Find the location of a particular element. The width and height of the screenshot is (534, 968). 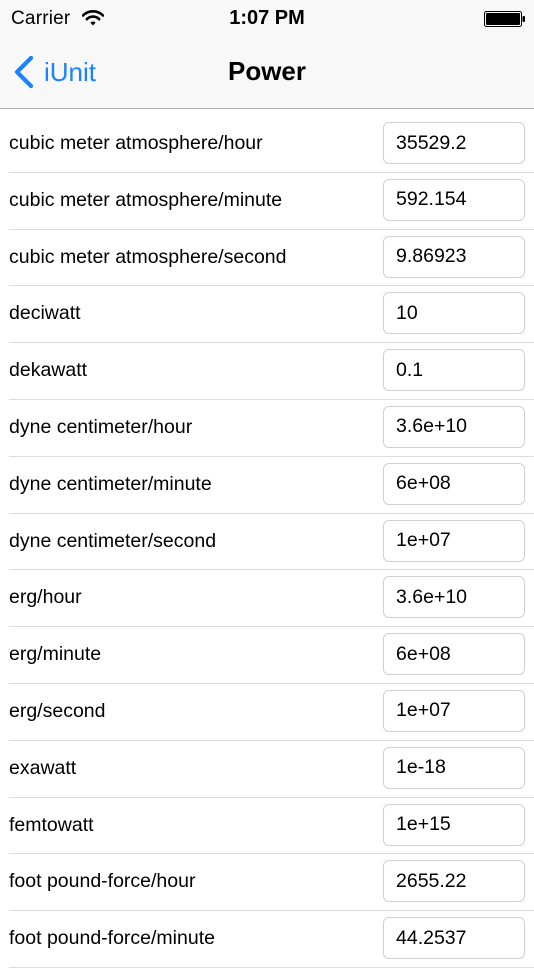

unit-label: exawatt is located at coordinates (43, 767).